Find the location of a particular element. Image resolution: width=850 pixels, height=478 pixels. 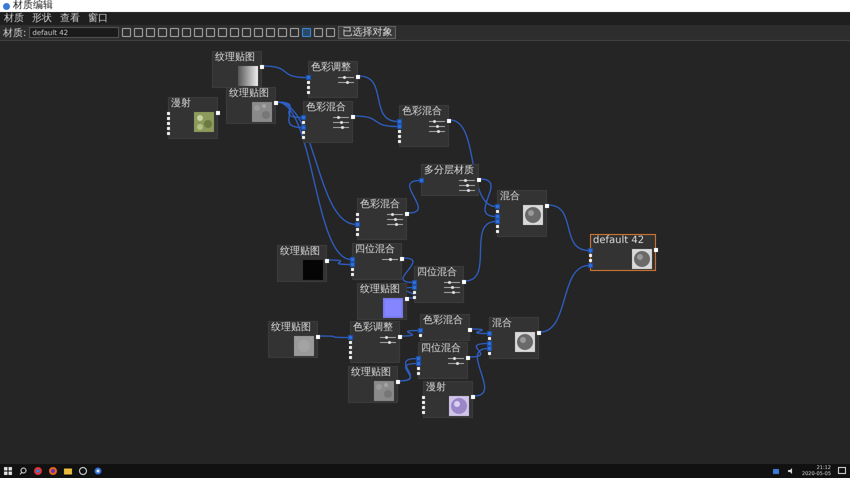

menu-item: 查看 is located at coordinates (70, 18).